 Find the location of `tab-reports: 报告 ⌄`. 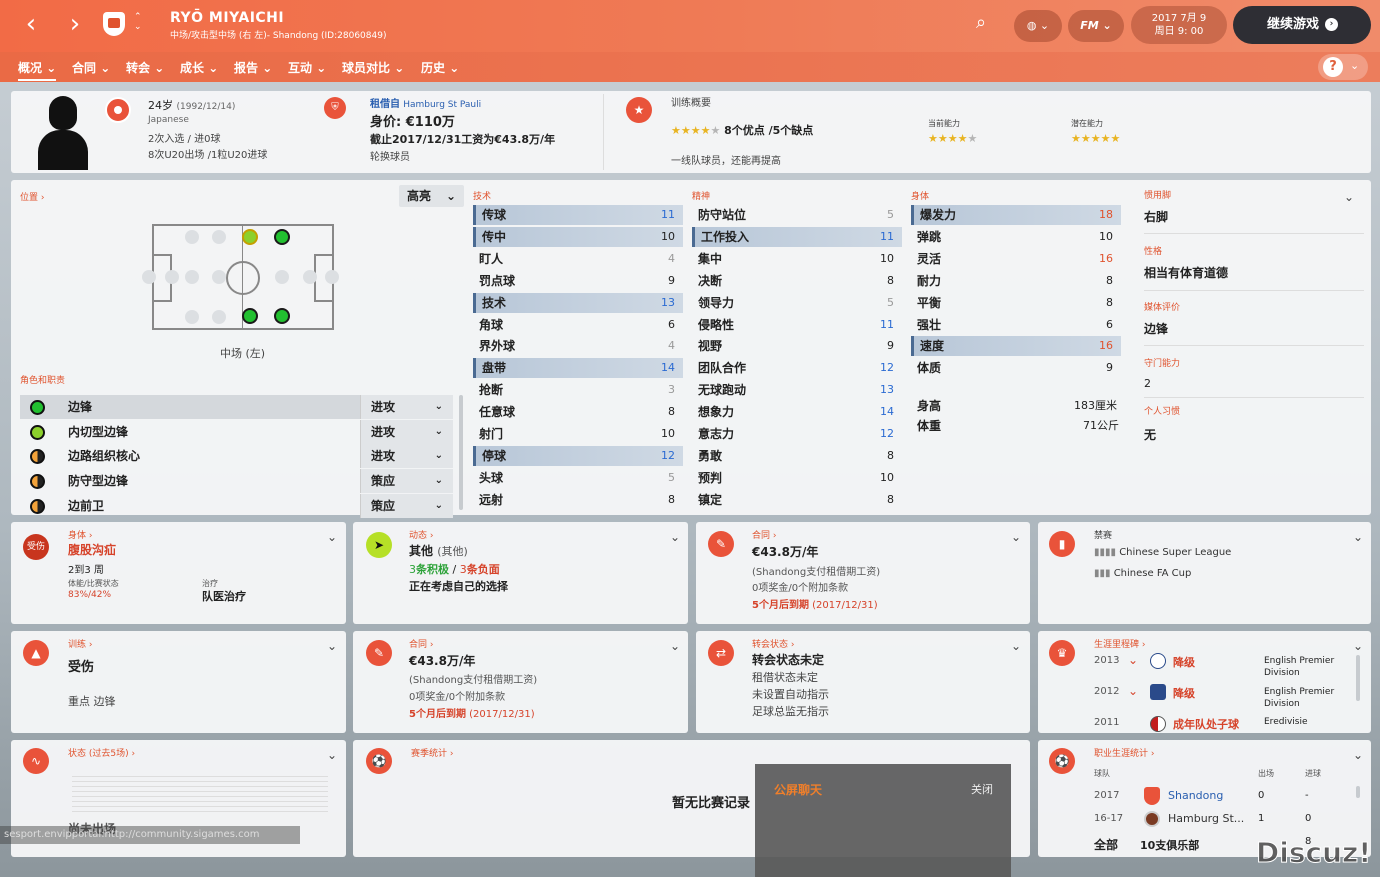

tab-reports: 报告 ⌄ is located at coordinates (253, 67).